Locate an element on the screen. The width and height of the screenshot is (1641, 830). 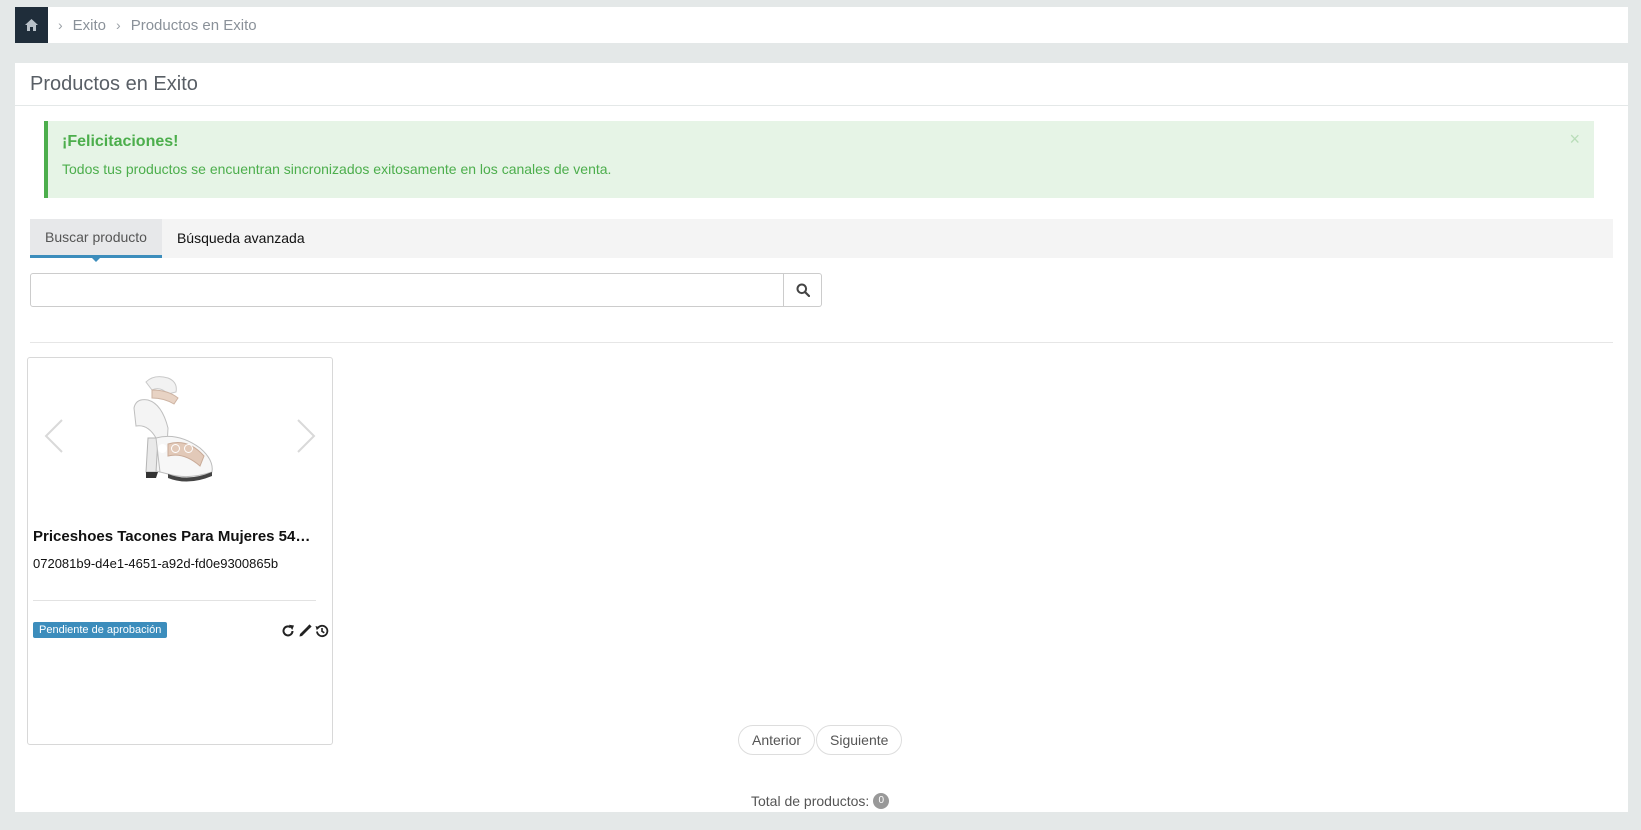
product-image-carousel is located at coordinates (180, 433).